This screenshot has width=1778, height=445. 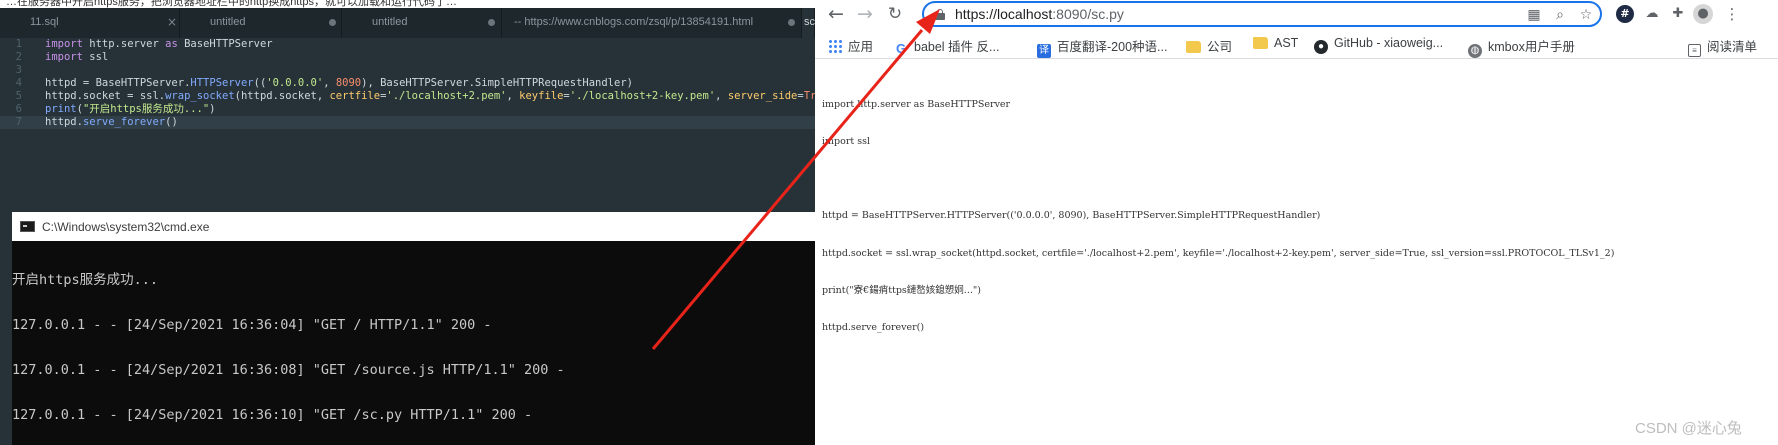 I want to click on source-line: import ssl, so click(x=846, y=142).